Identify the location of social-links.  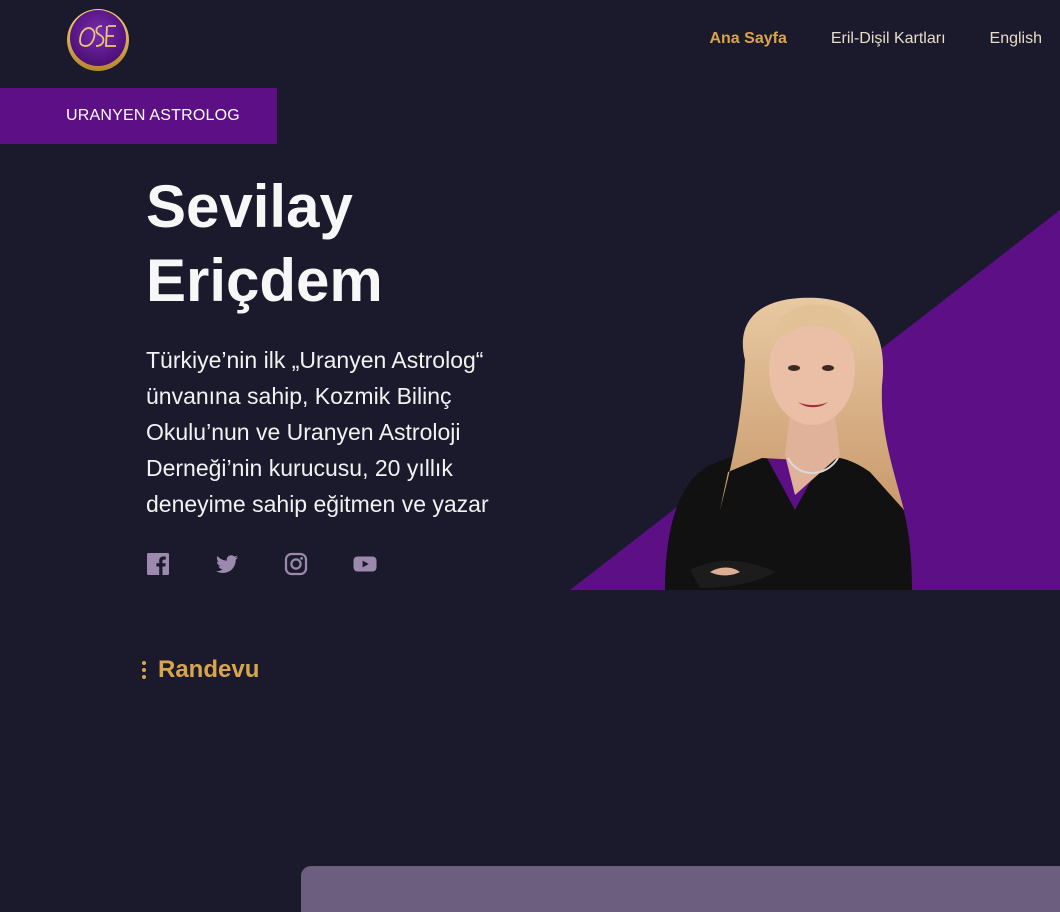
(261, 564).